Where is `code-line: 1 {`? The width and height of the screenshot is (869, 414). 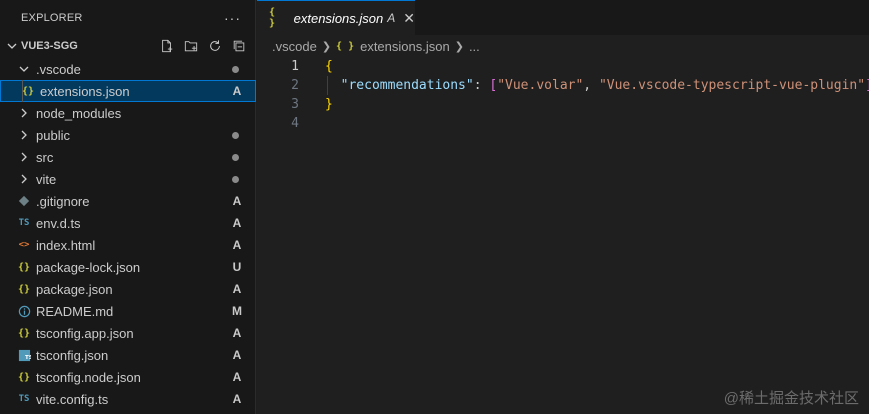
code-line: 1 { is located at coordinates (563, 66).